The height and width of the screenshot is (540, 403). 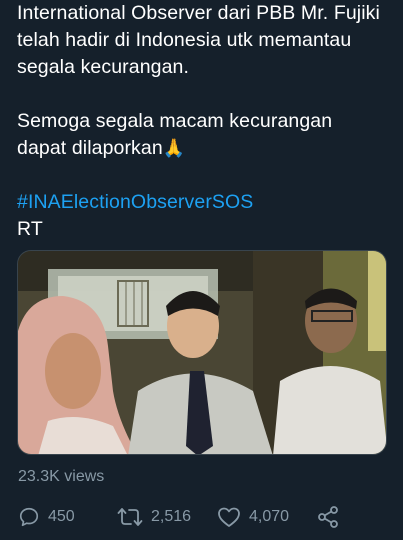 I want to click on heart-icon, so click(x=229, y=517).